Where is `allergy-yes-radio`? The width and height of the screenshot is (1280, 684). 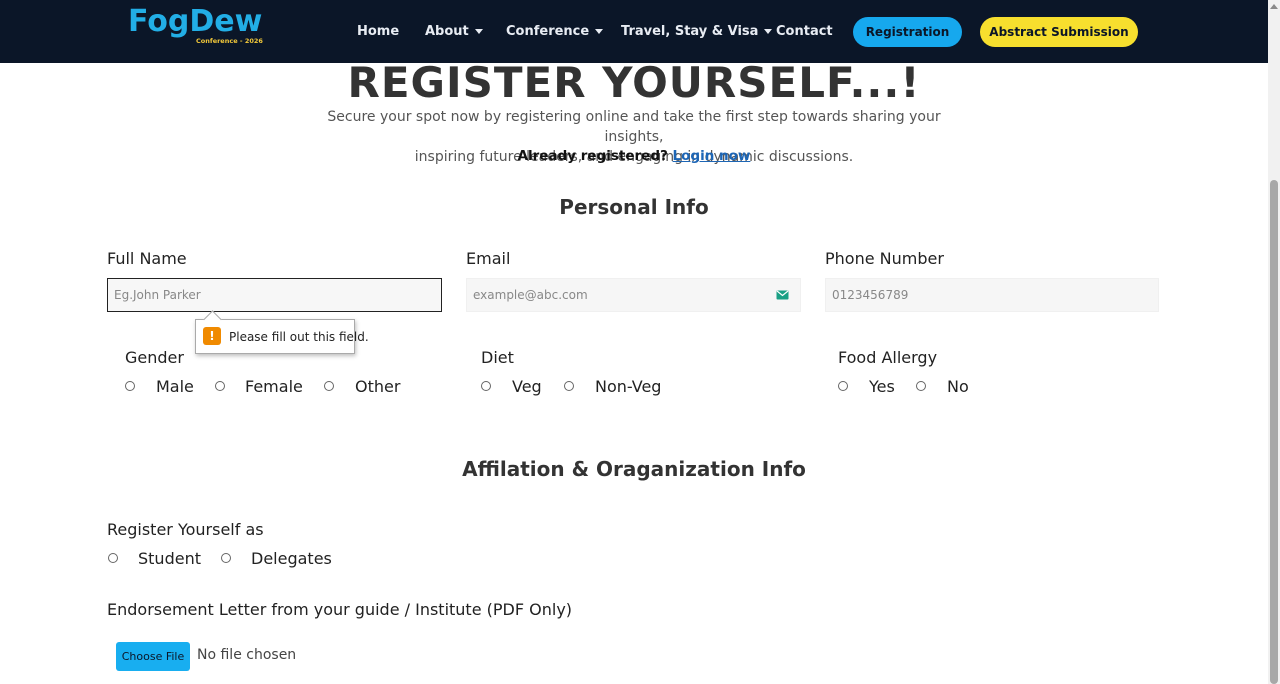
allergy-yes-radio is located at coordinates (843, 386).